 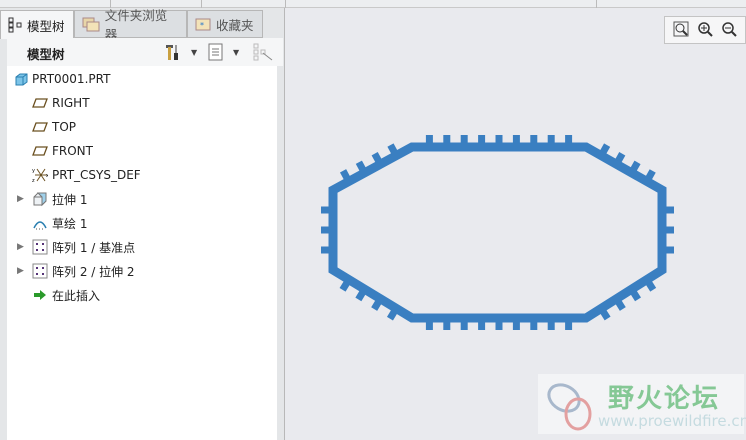 I want to click on watermark-url: www.proewildfire.cn, so click(x=672, y=421).